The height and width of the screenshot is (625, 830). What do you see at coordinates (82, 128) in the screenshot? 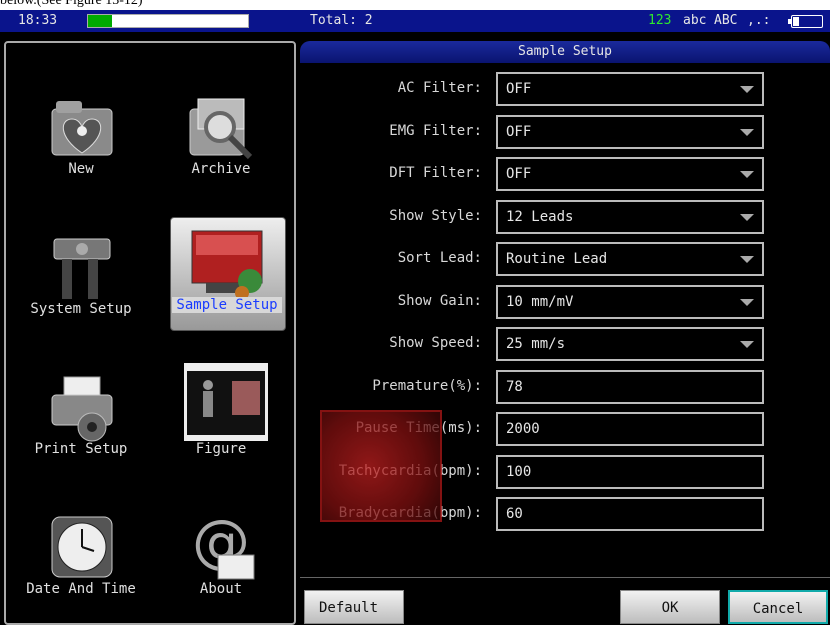
I see `folder-heart-icon` at bounding box center [82, 128].